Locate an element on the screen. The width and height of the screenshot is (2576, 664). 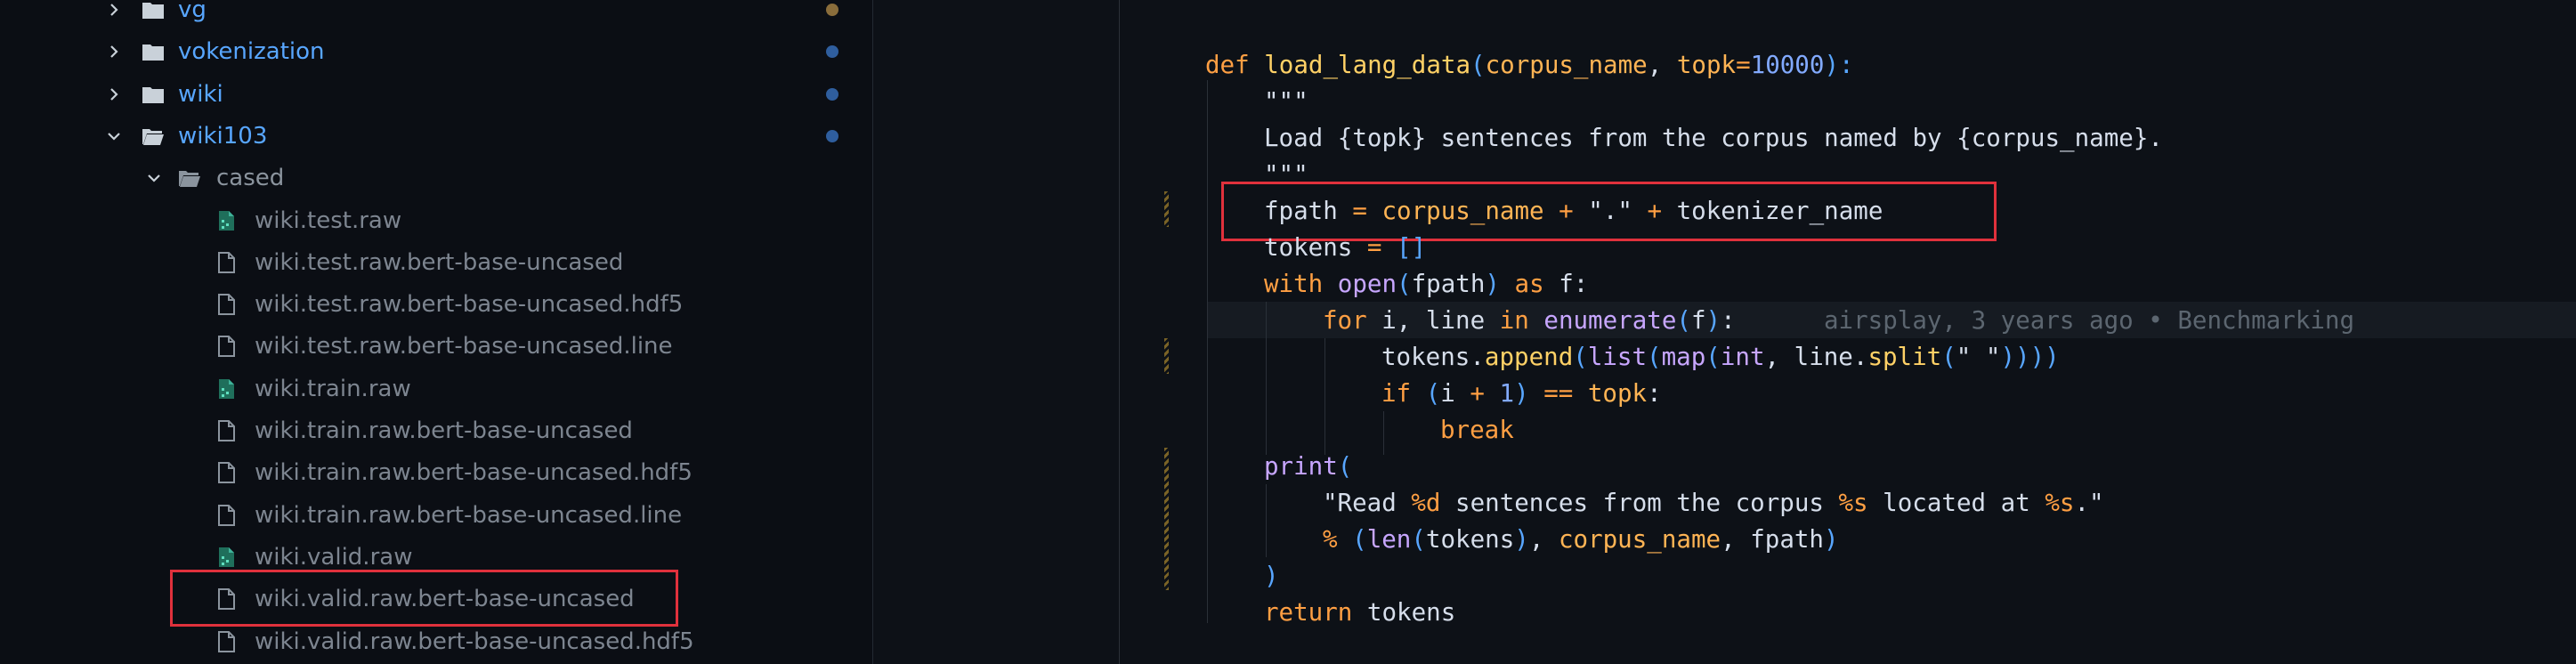
tree-file-row: wiki.train.raw is located at coordinates (436, 389).